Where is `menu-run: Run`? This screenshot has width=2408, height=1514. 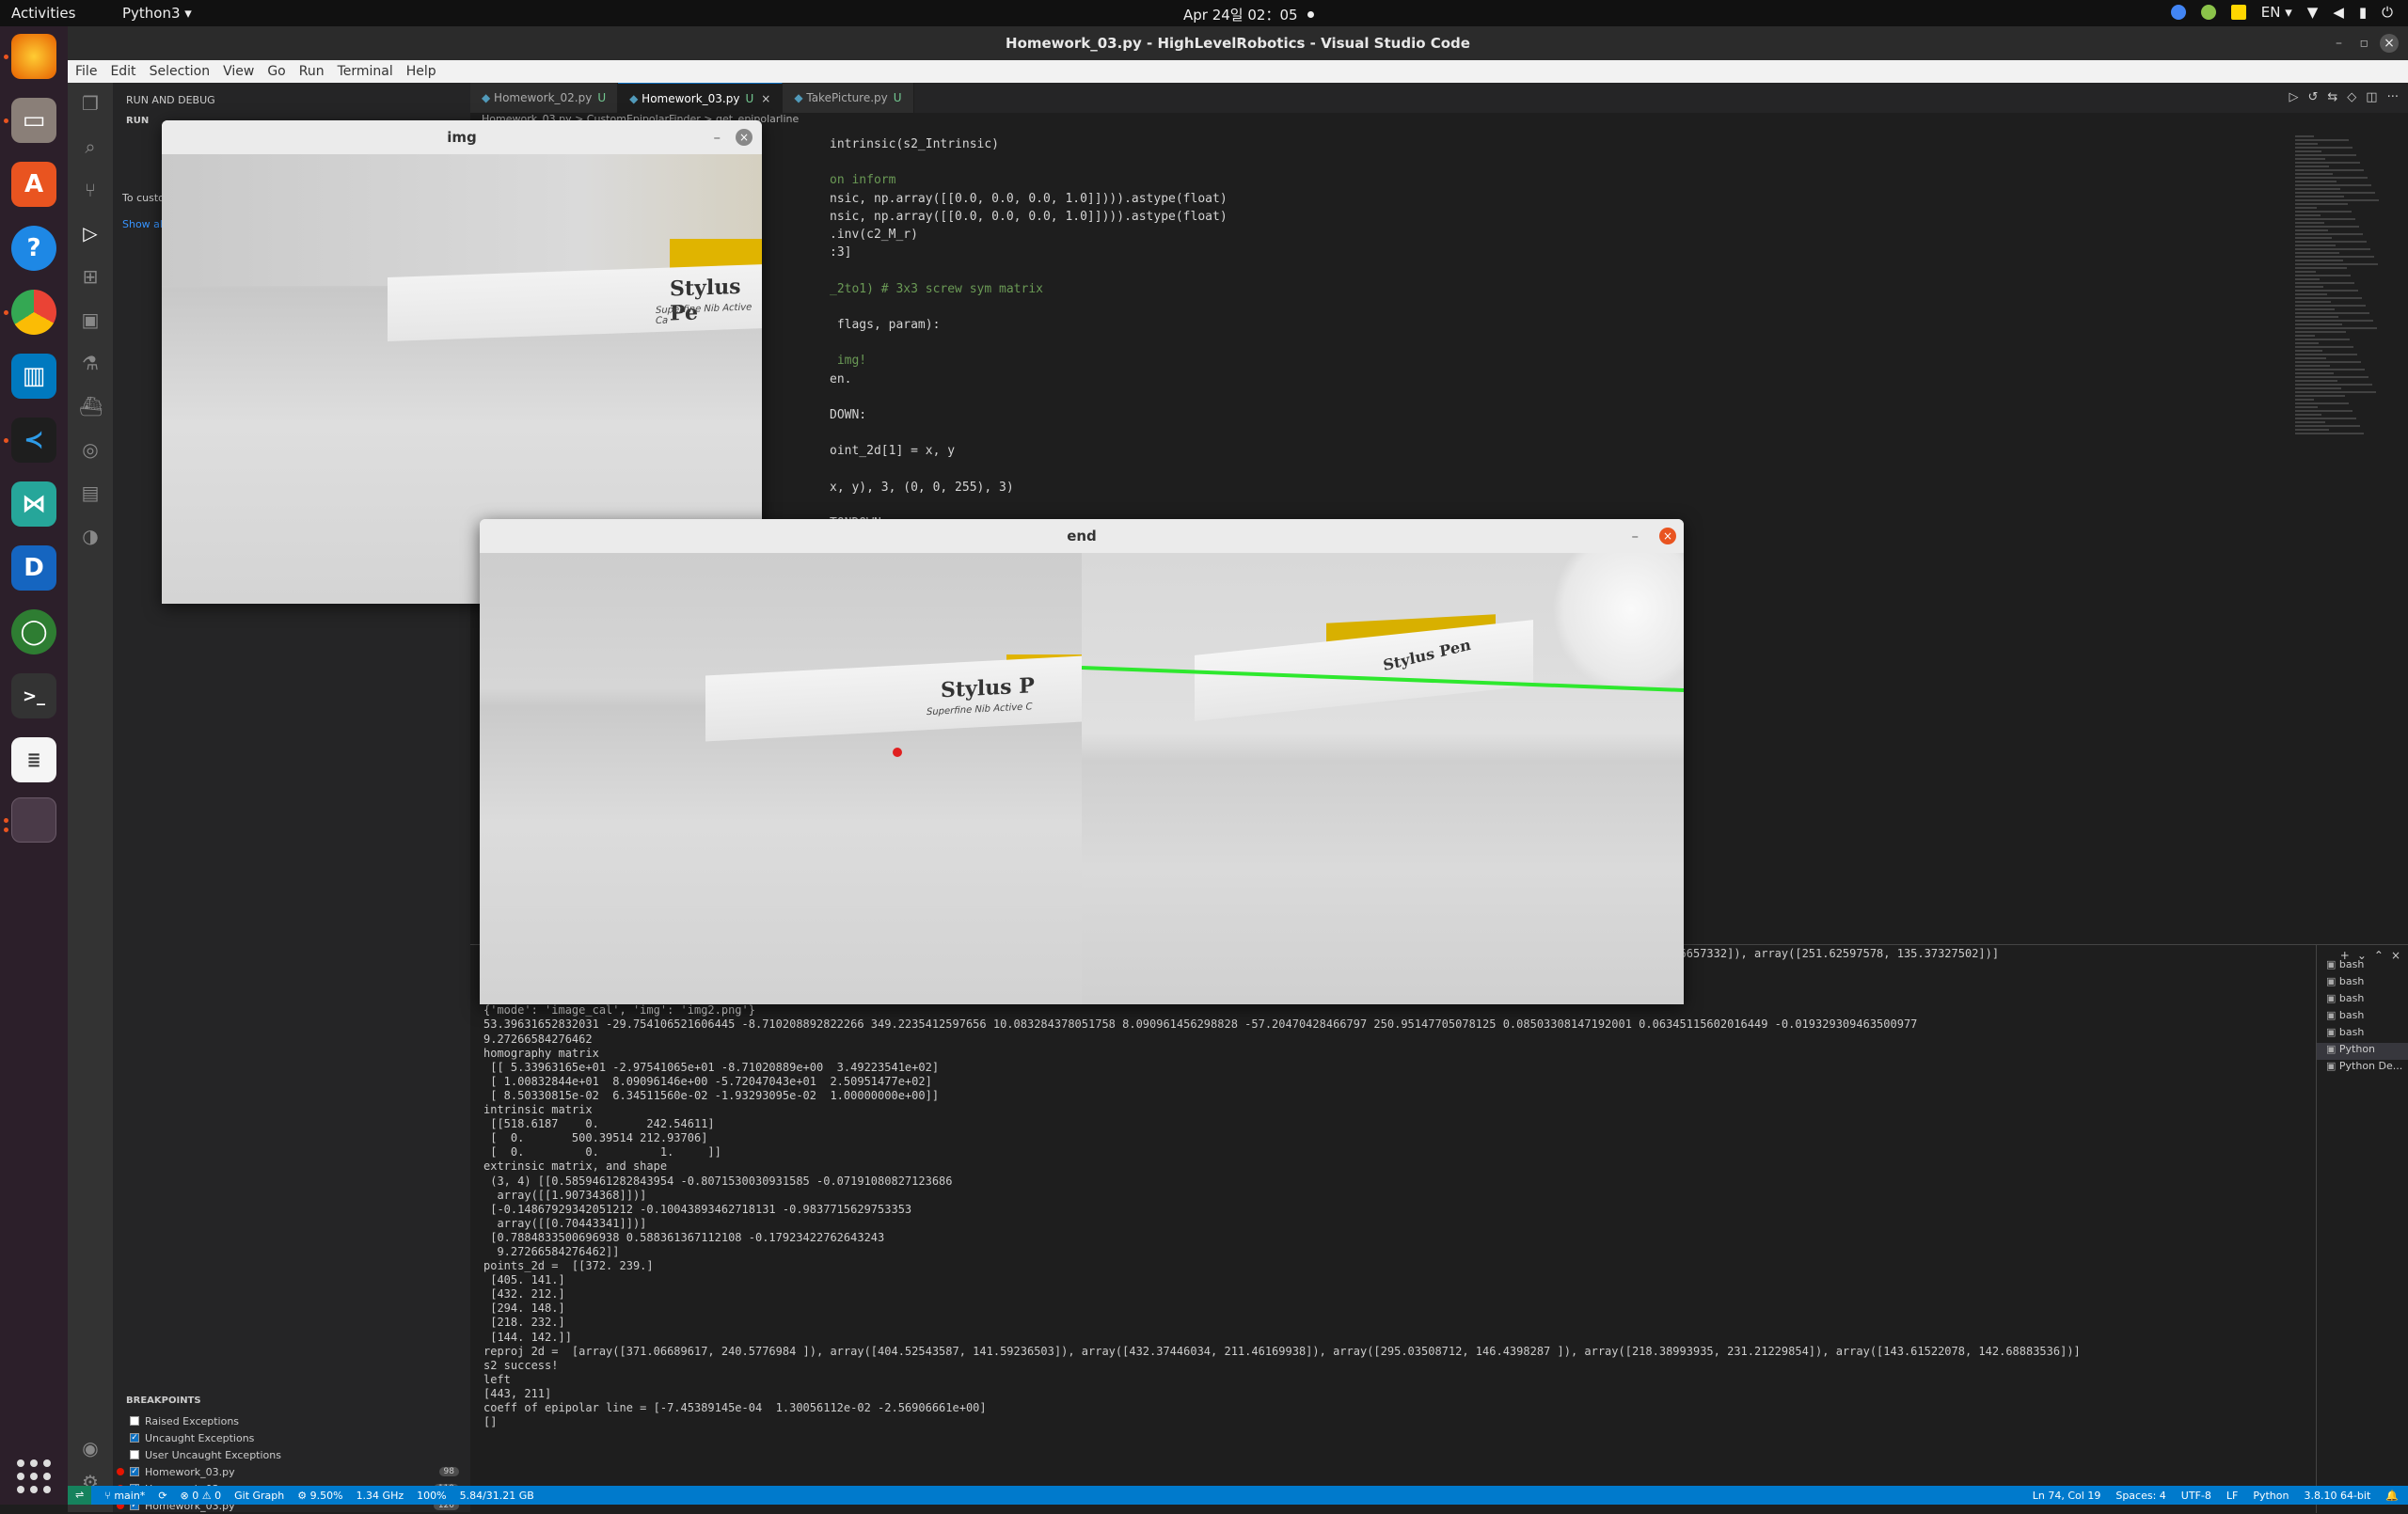 menu-run: Run is located at coordinates (312, 71).